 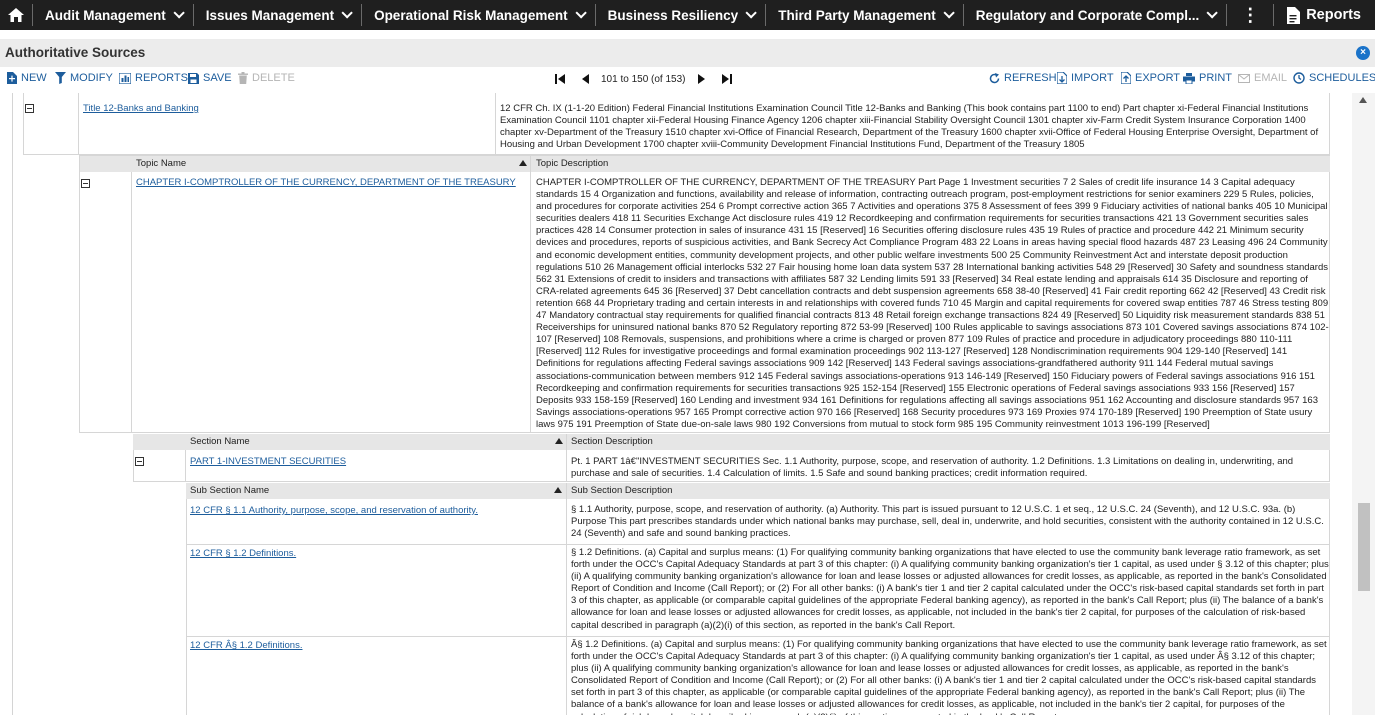 I want to click on email-label: EMAIL, so click(x=1271, y=78).